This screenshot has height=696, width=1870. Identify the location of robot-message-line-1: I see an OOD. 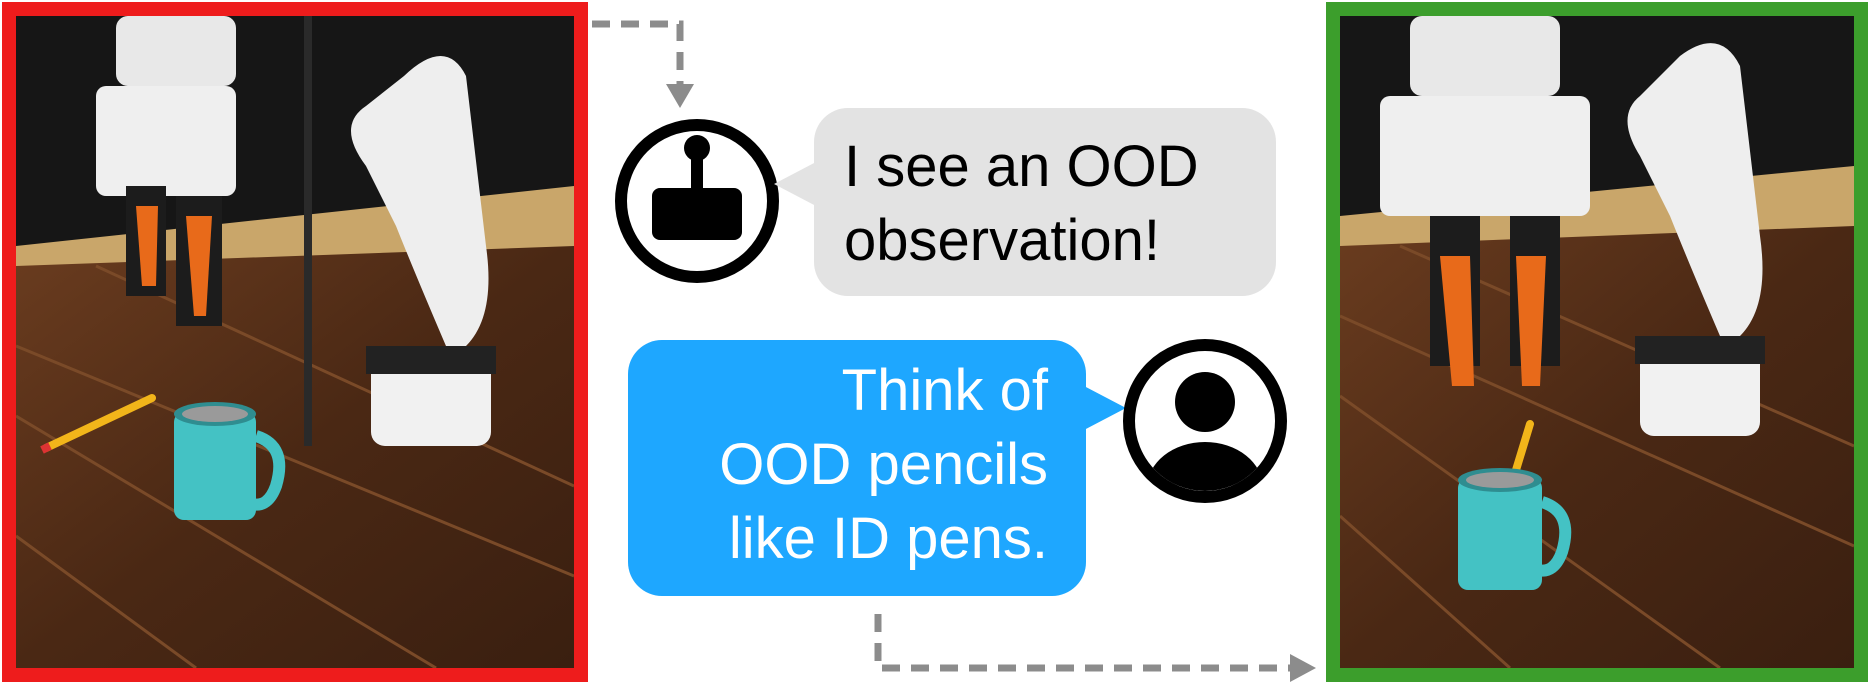
(1021, 166).